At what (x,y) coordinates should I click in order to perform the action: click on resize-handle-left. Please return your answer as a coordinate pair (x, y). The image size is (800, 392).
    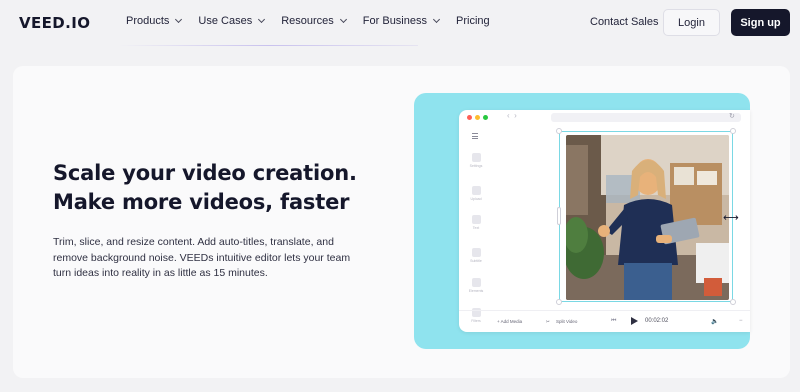
    Looking at the image, I should click on (559, 216).